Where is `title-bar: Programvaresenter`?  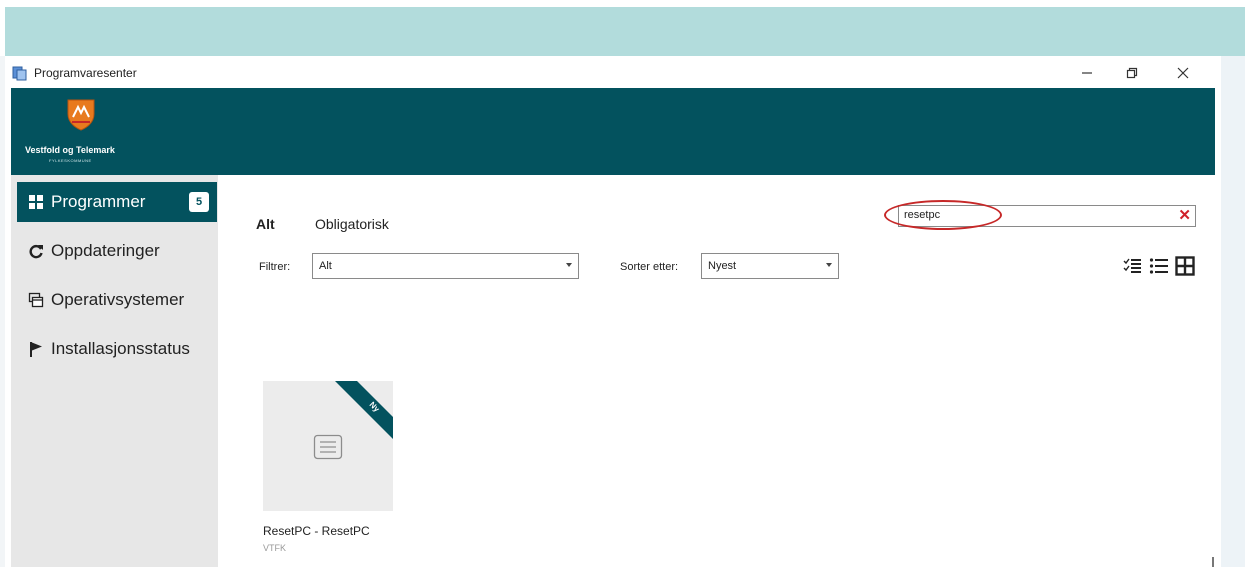 title-bar: Programvaresenter is located at coordinates (613, 72).